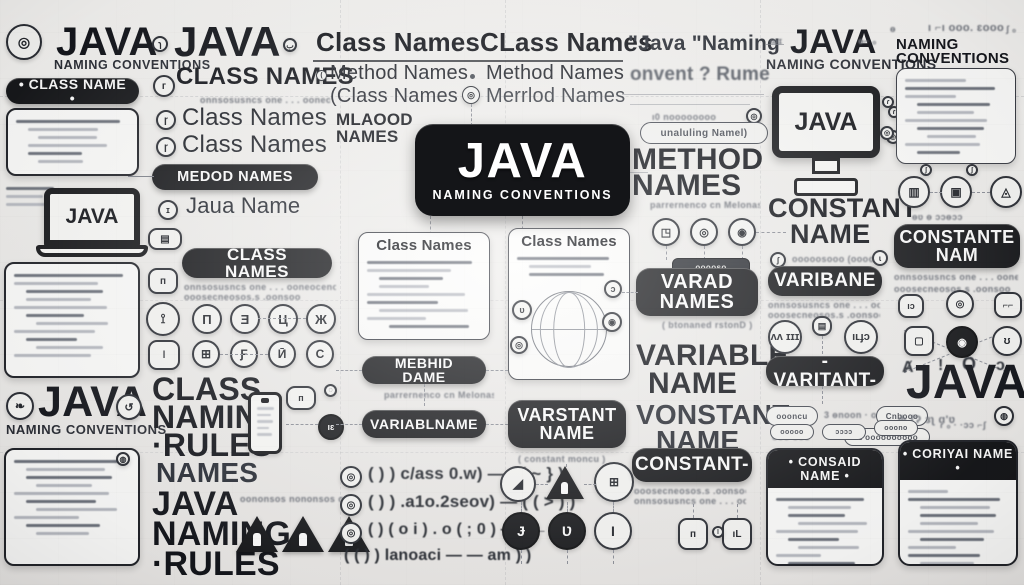 This screenshot has height=585, width=1024. I want to click on card-side-icon: ɔ, so click(613, 289).